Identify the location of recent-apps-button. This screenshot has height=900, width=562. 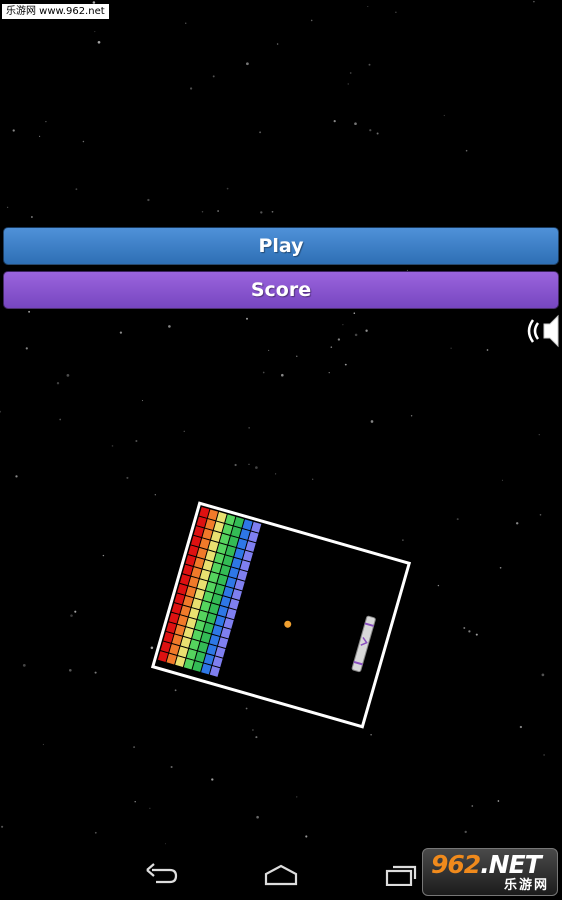
(402, 876).